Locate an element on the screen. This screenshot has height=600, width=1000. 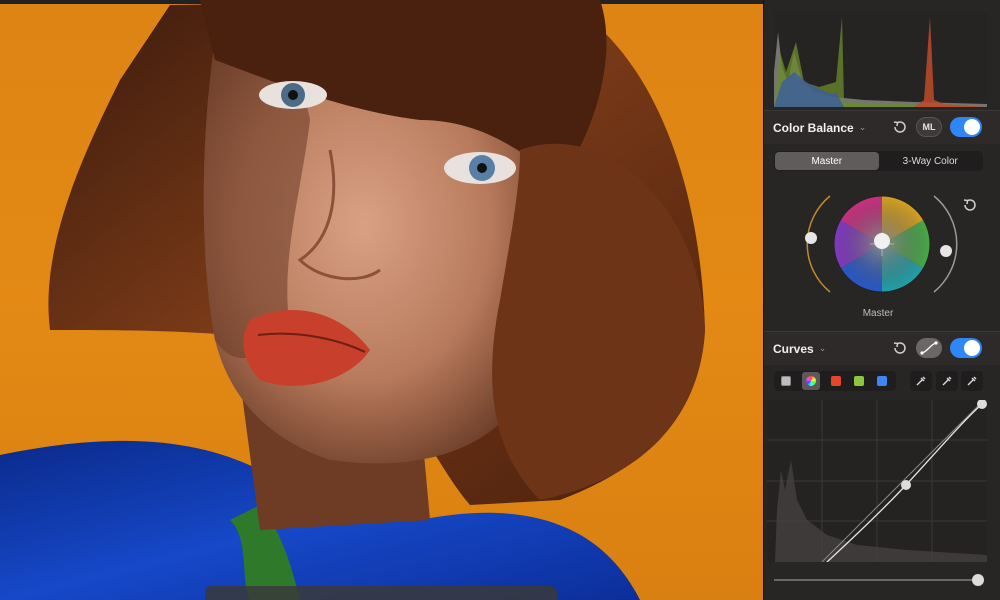
reset-icon is located at coordinates (900, 127).